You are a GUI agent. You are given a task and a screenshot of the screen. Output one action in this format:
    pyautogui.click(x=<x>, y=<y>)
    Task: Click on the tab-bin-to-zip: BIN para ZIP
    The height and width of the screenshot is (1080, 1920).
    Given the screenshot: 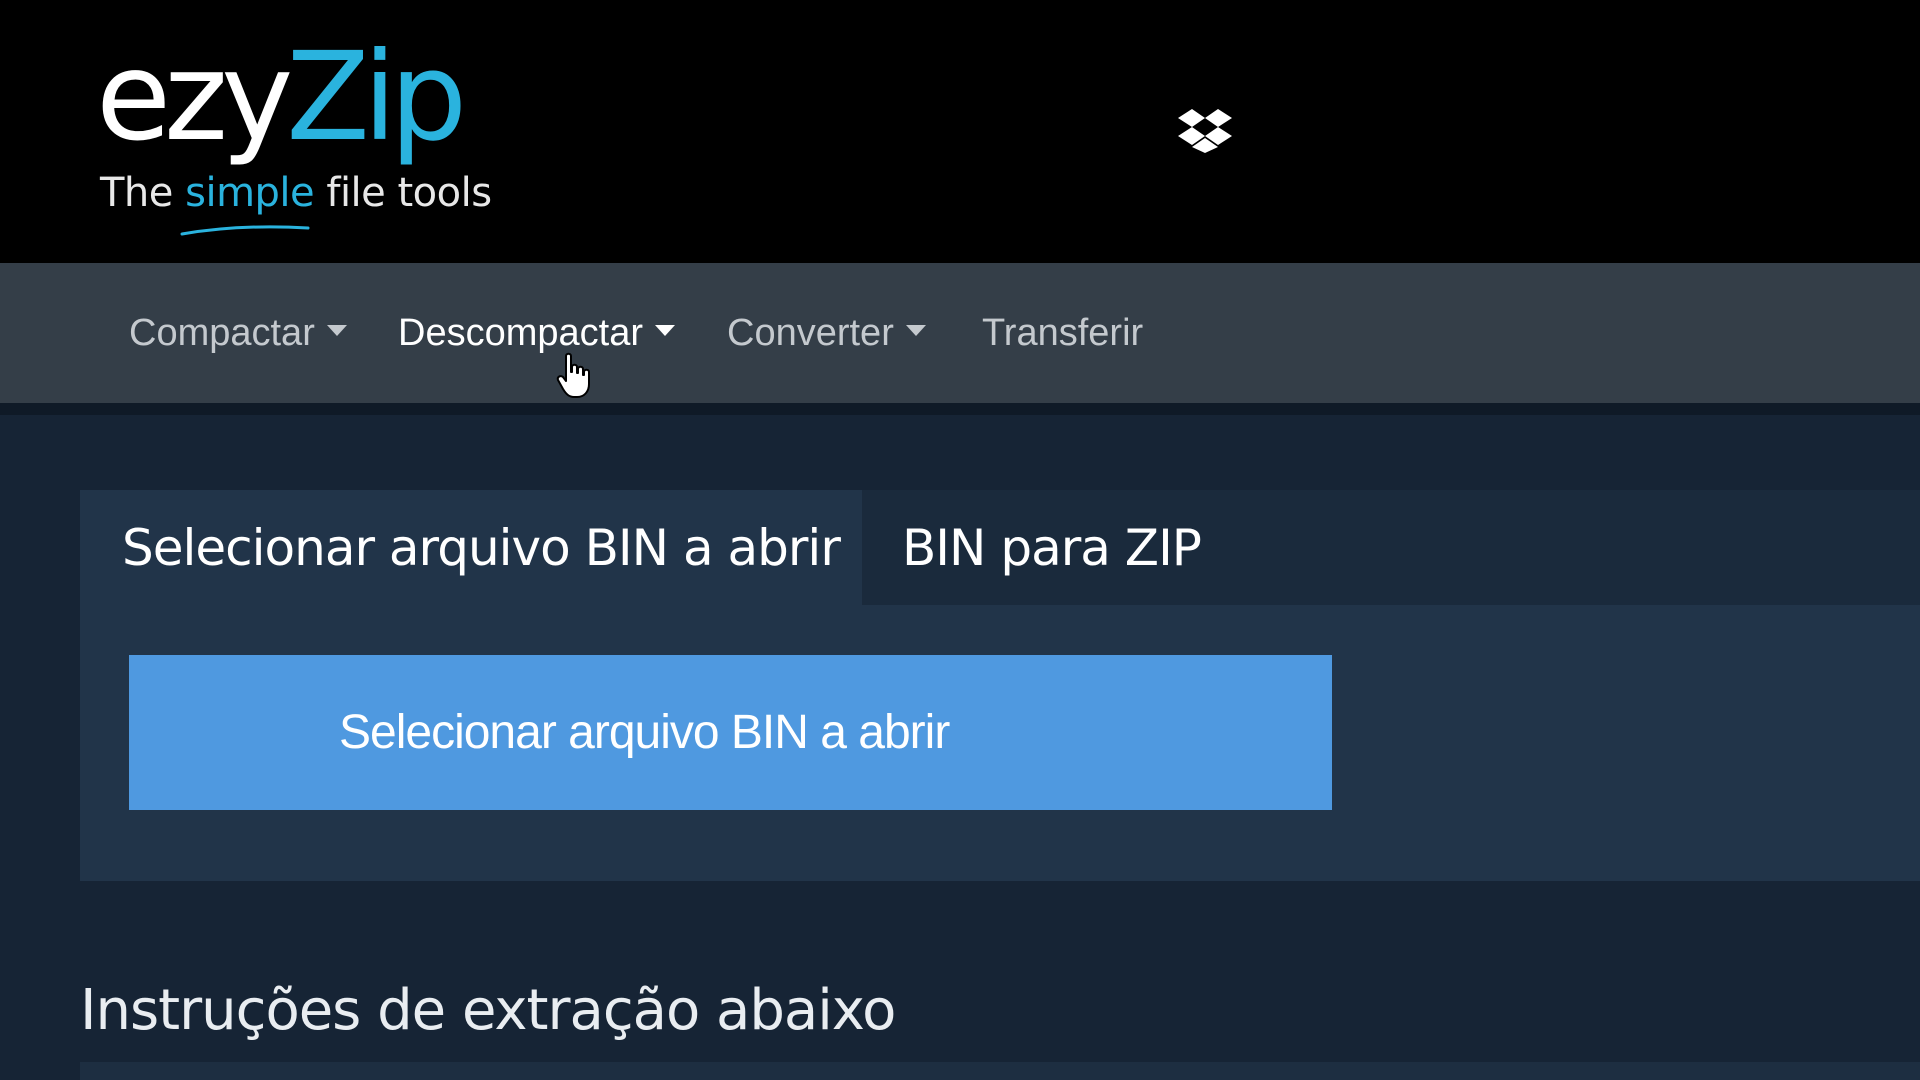 What is the action you would take?
    pyautogui.click(x=1052, y=547)
    